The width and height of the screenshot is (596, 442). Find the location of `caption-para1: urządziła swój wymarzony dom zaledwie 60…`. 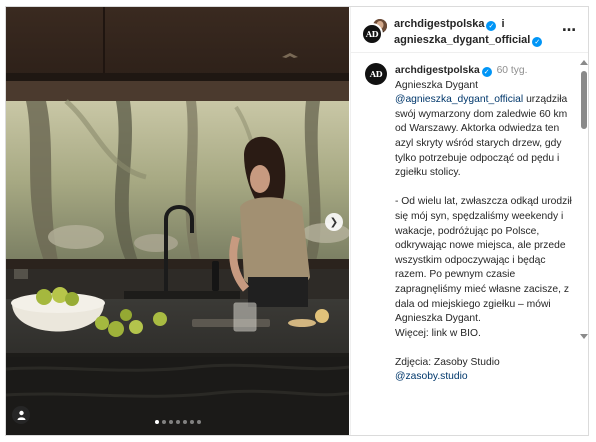

caption-para1: urządziła swój wymarzony dom zaledwie 60… is located at coordinates (483, 136).